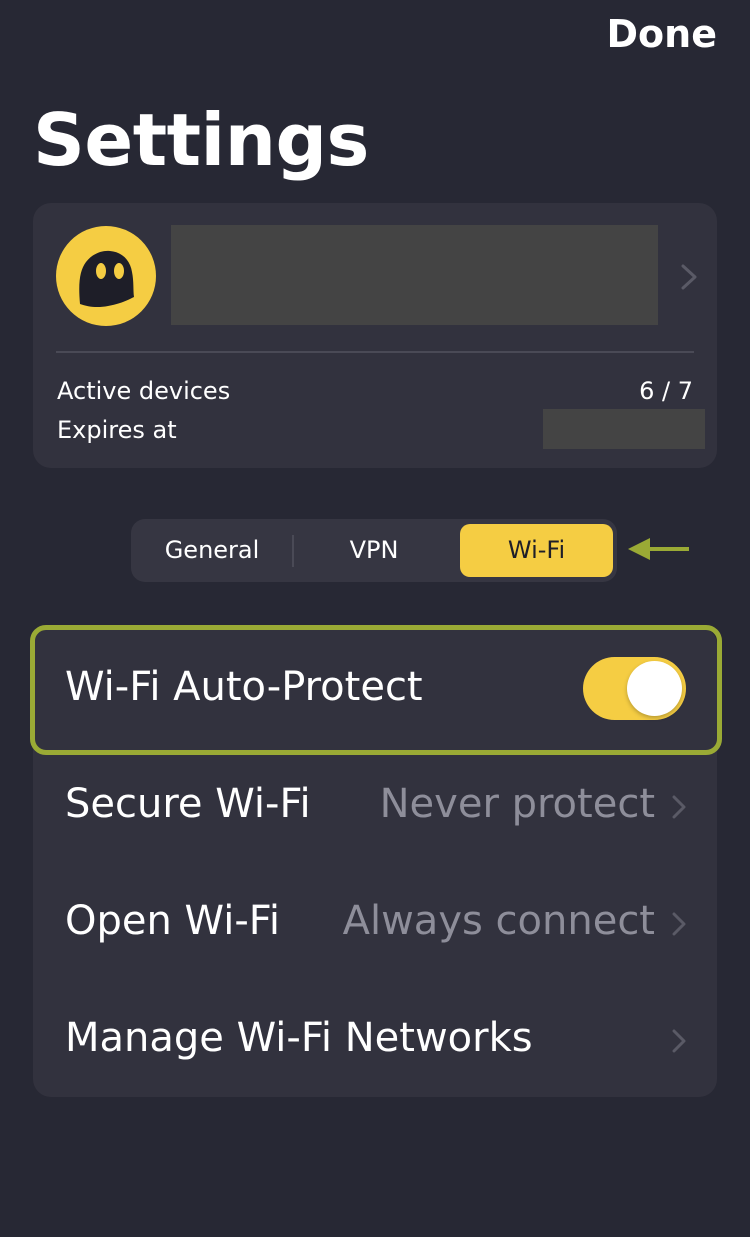 Image resolution: width=750 pixels, height=1237 pixels. What do you see at coordinates (188, 804) in the screenshot?
I see `secure-wifi-label: Secure Wi-Fi` at bounding box center [188, 804].